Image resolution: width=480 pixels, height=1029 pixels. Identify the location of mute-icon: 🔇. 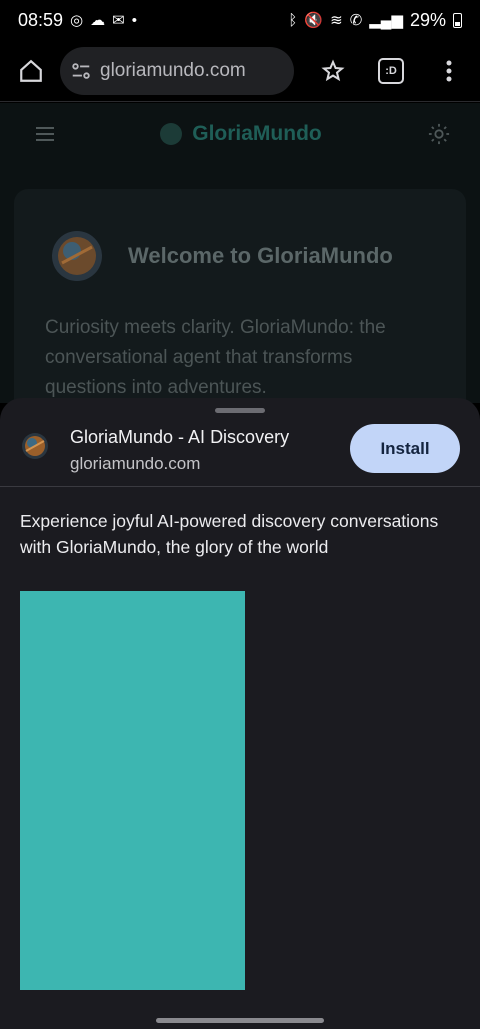
(314, 20).